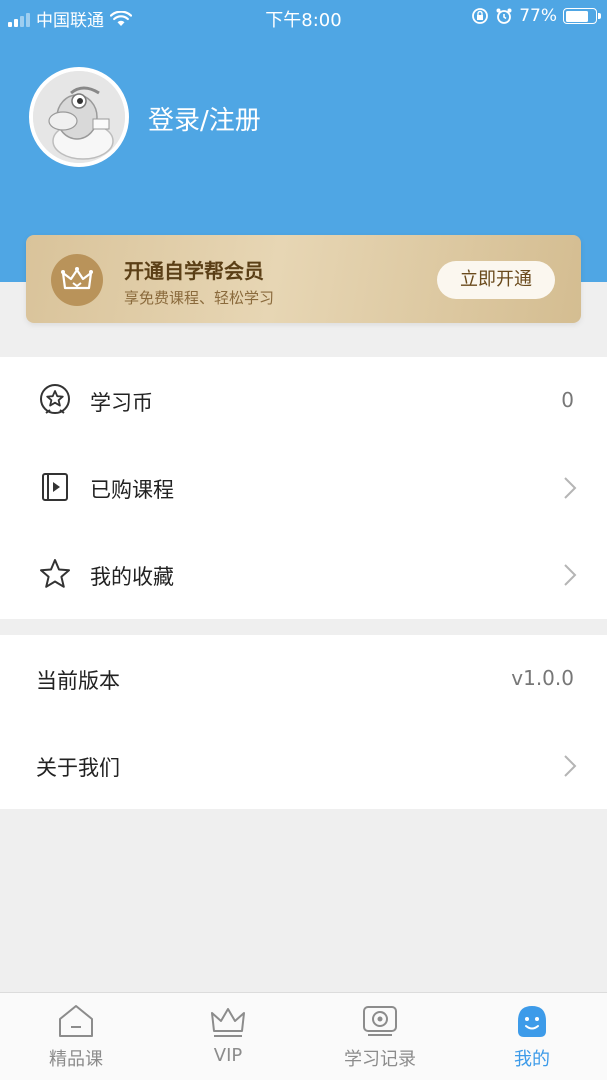 Image resolution: width=607 pixels, height=1080 pixels. Describe the element at coordinates (496, 280) in the screenshot. I see `open-vip-button: 立即开通` at that location.